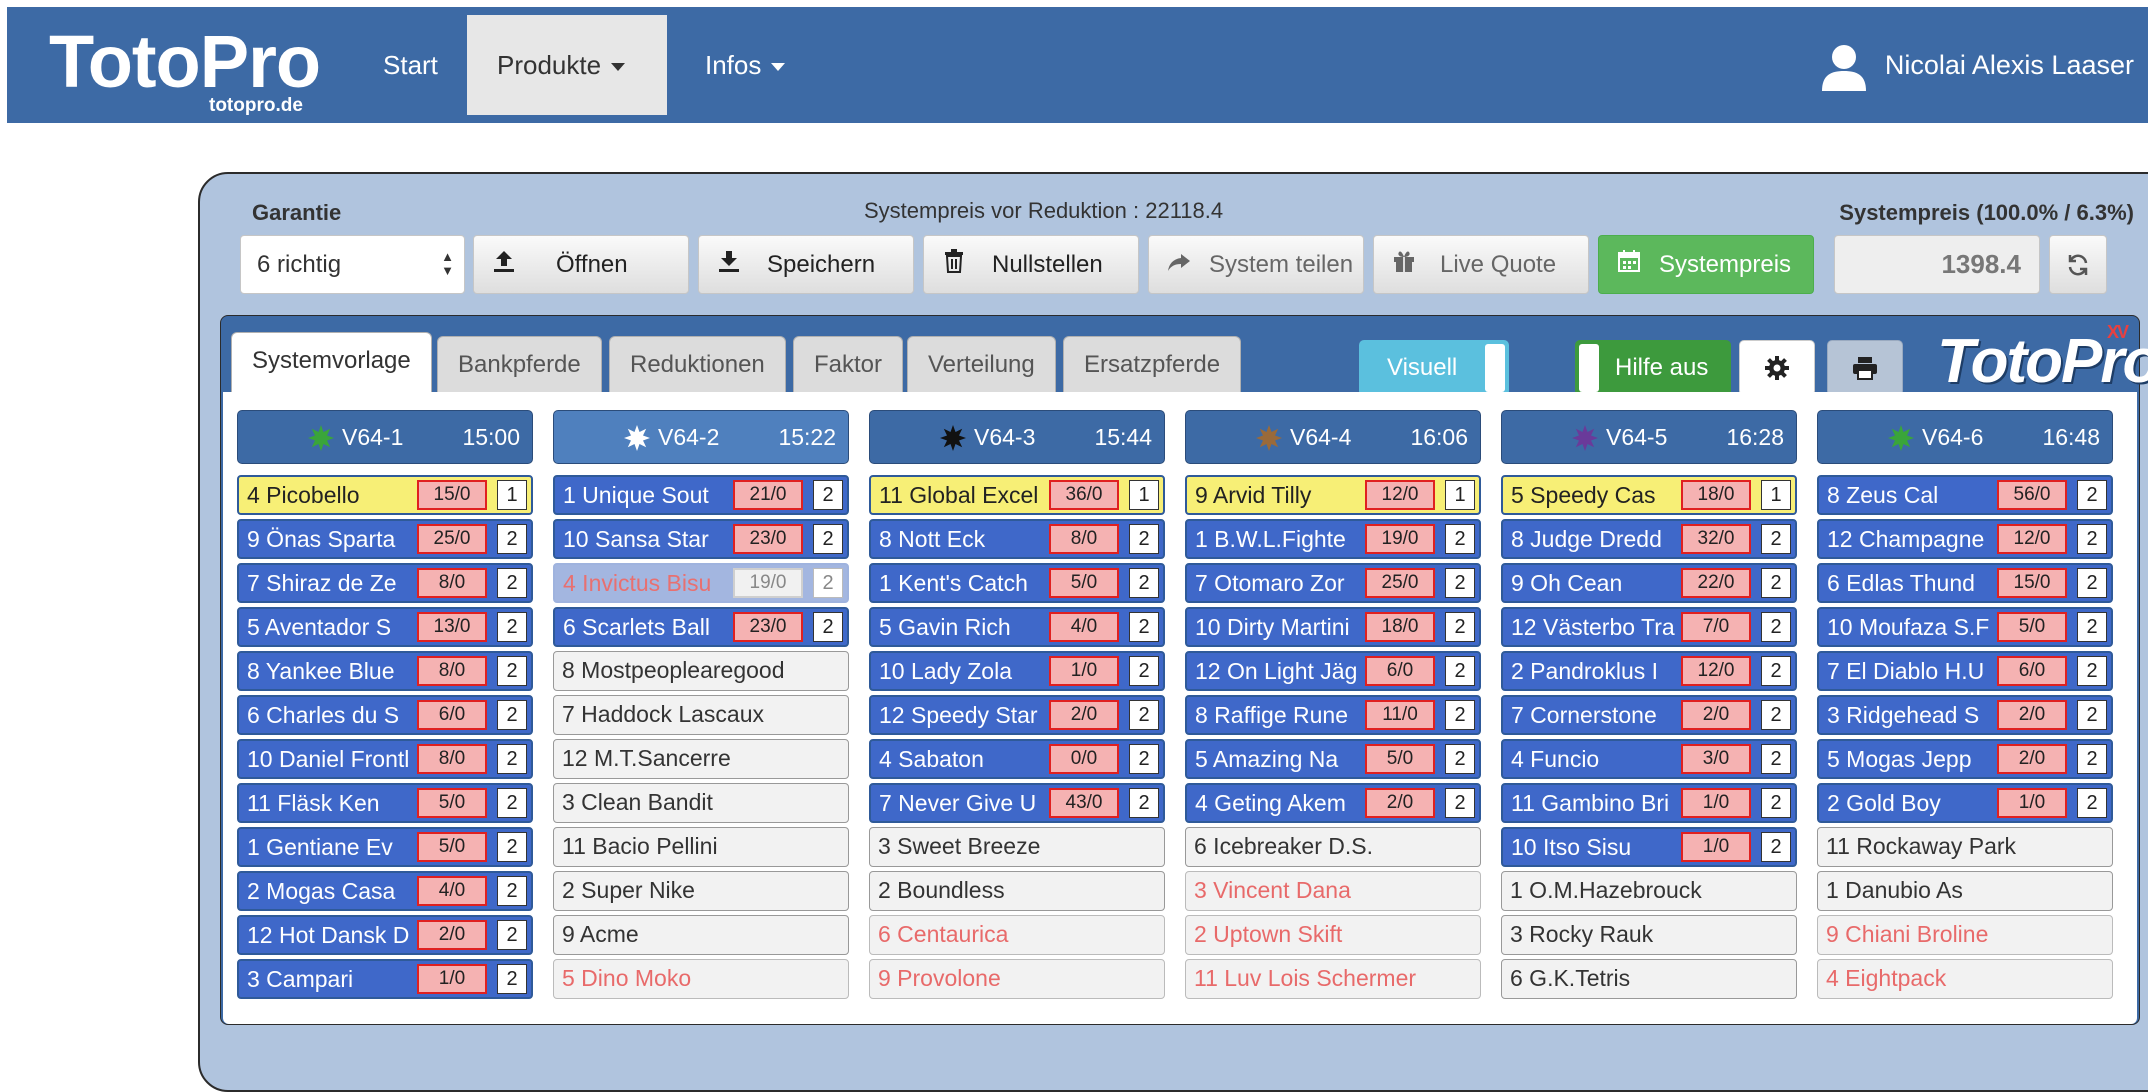 Image resolution: width=2148 pixels, height=1092 pixels. What do you see at coordinates (1333, 759) in the screenshot?
I see `horse-row: 5 Amazing Na 5/0 2` at bounding box center [1333, 759].